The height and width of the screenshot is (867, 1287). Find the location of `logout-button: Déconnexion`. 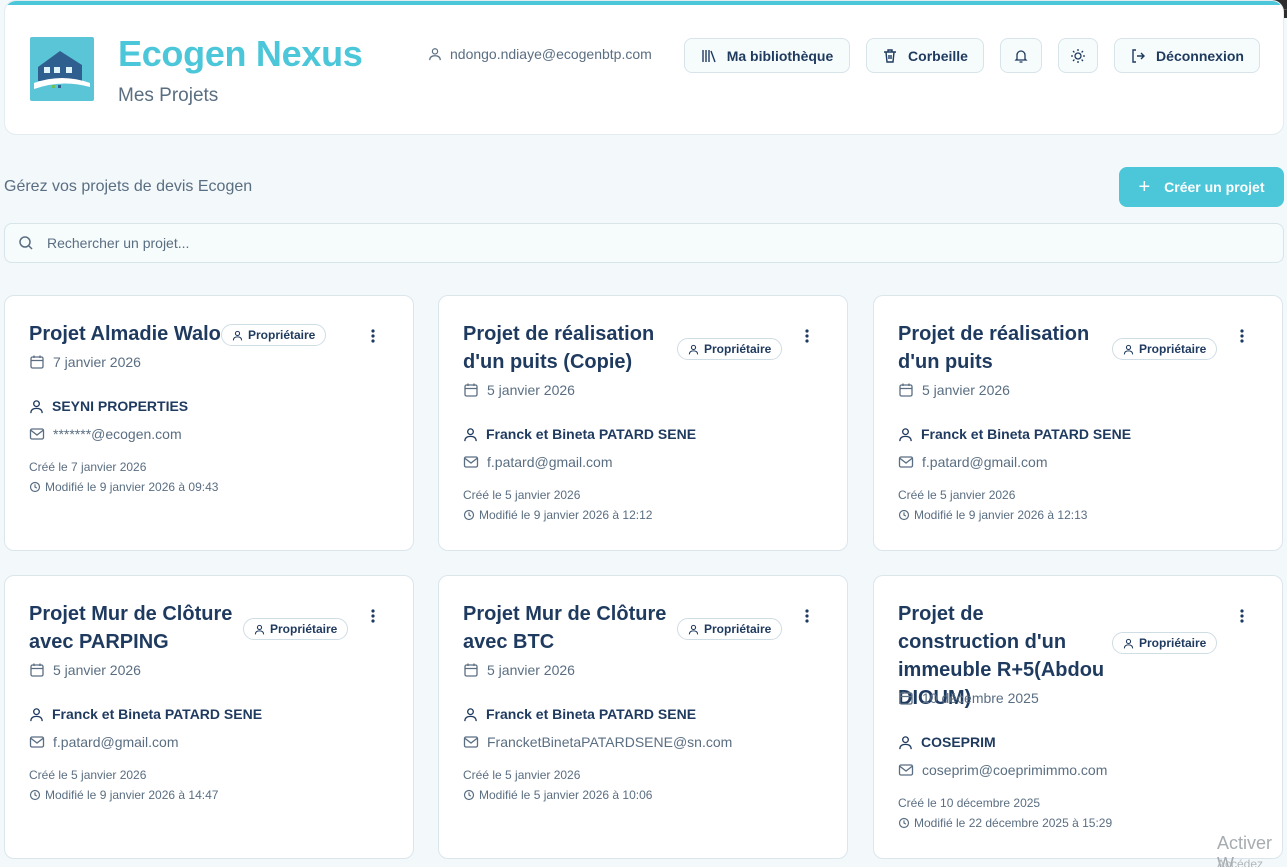

logout-button: Déconnexion is located at coordinates (1187, 55).